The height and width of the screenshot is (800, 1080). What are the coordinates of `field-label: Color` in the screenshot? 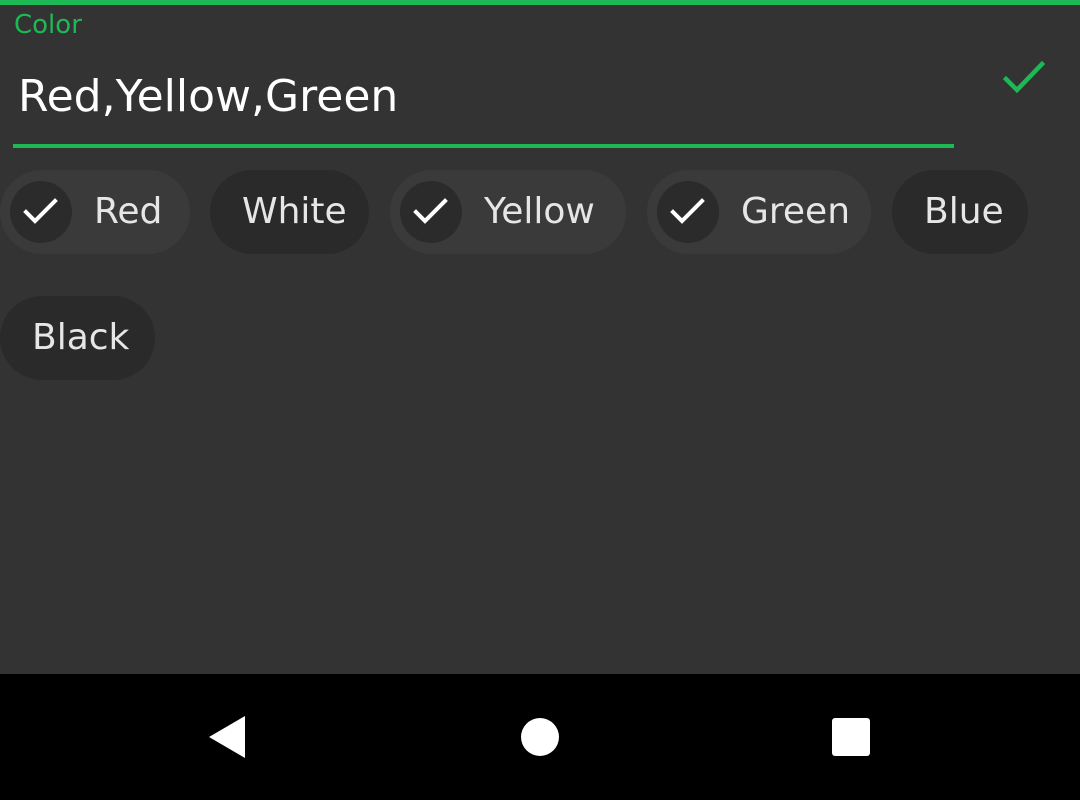 It's located at (48, 25).